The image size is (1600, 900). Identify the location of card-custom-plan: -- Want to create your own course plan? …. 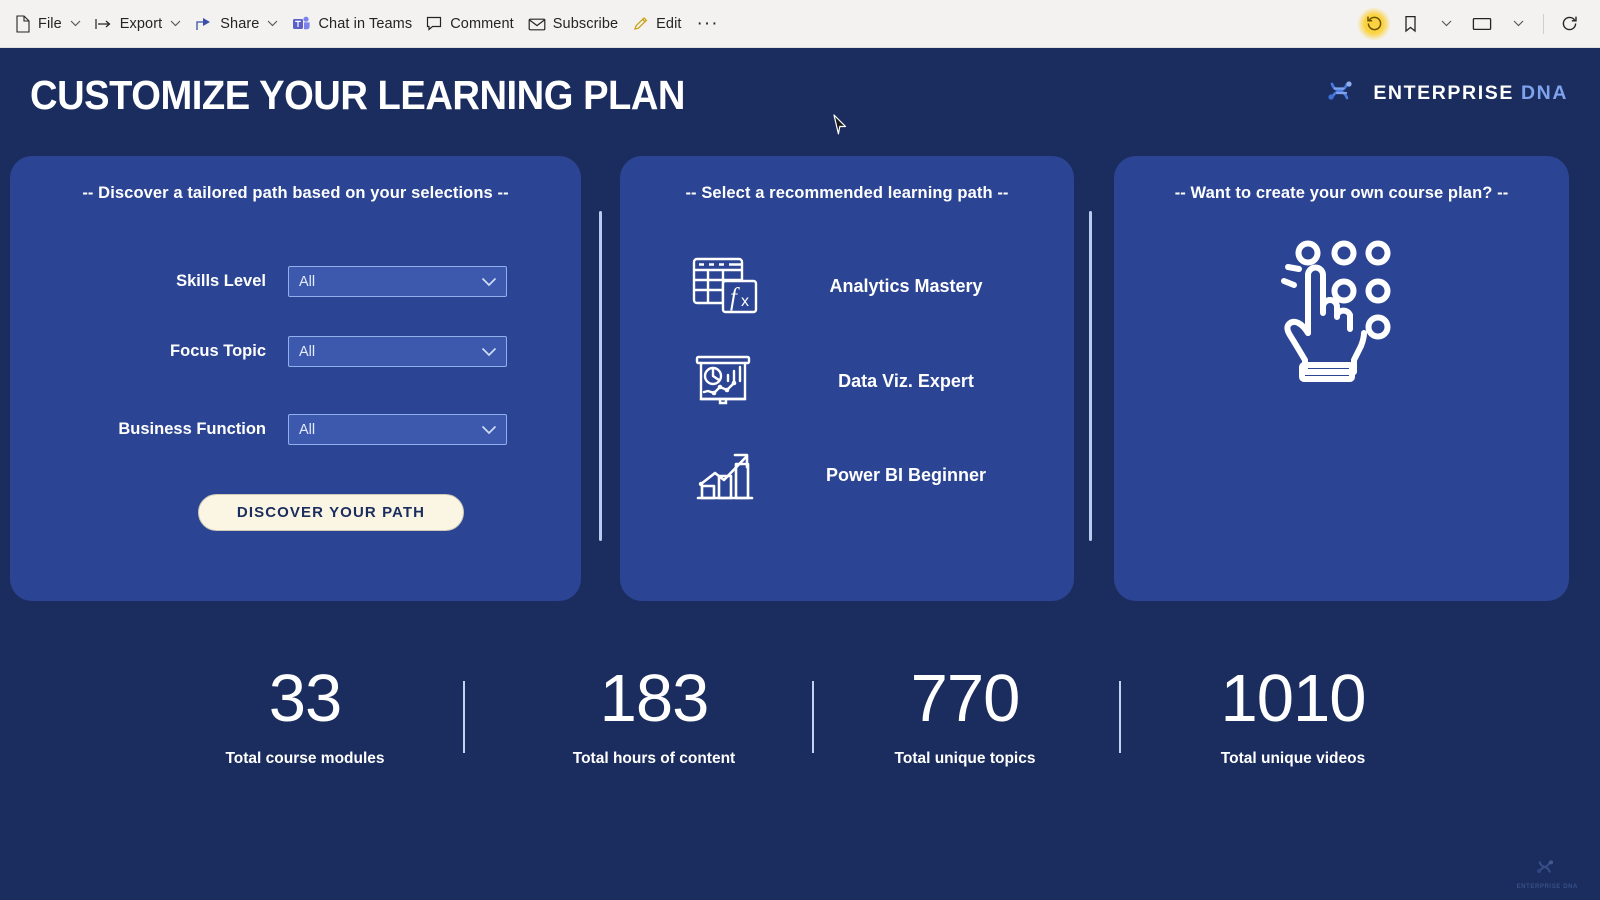
(1341, 378).